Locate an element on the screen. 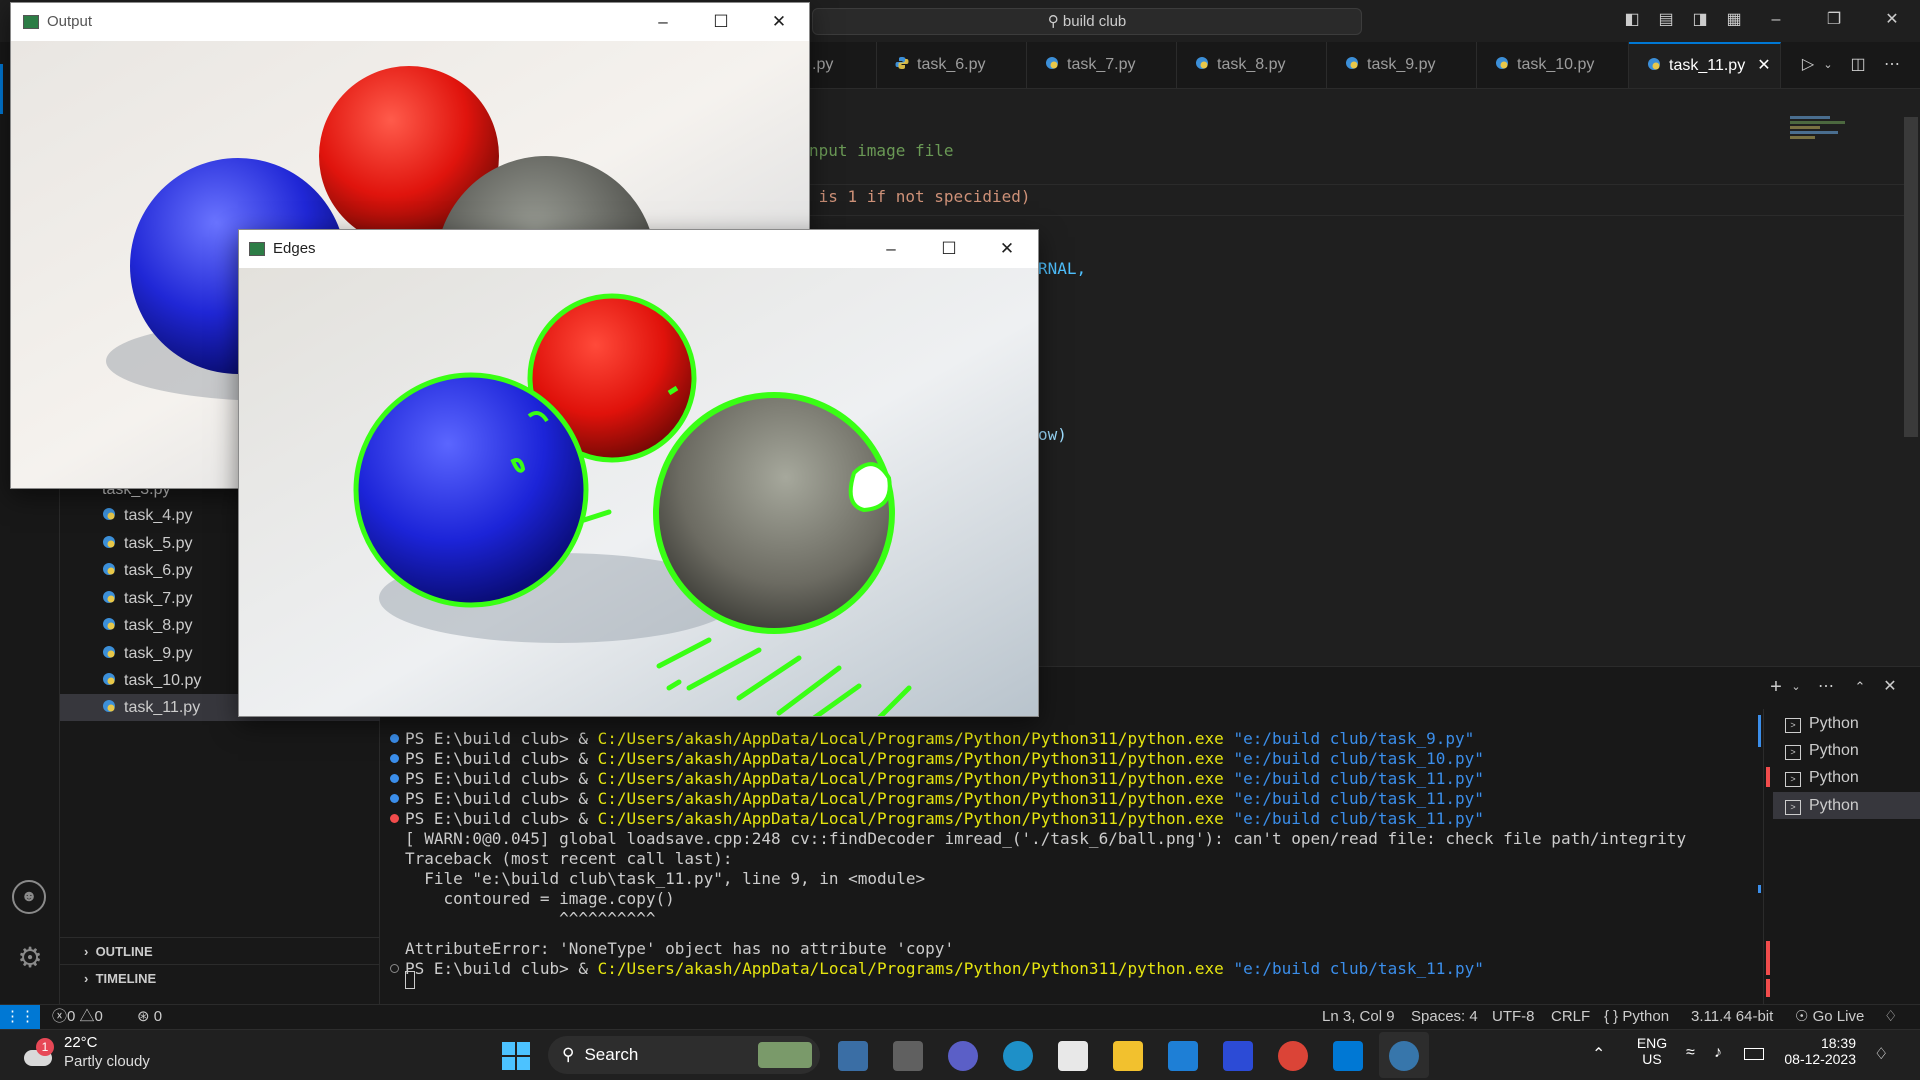 The width and height of the screenshot is (1920, 1080). code-string-line: is 1 if not specidied) is located at coordinates (920, 196).